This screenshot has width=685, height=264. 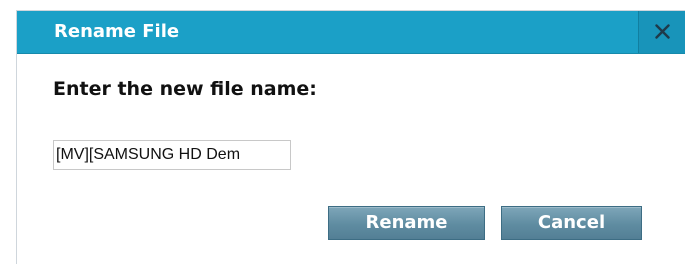 I want to click on new-name-prompt: Enter the new file name:, so click(x=185, y=89).